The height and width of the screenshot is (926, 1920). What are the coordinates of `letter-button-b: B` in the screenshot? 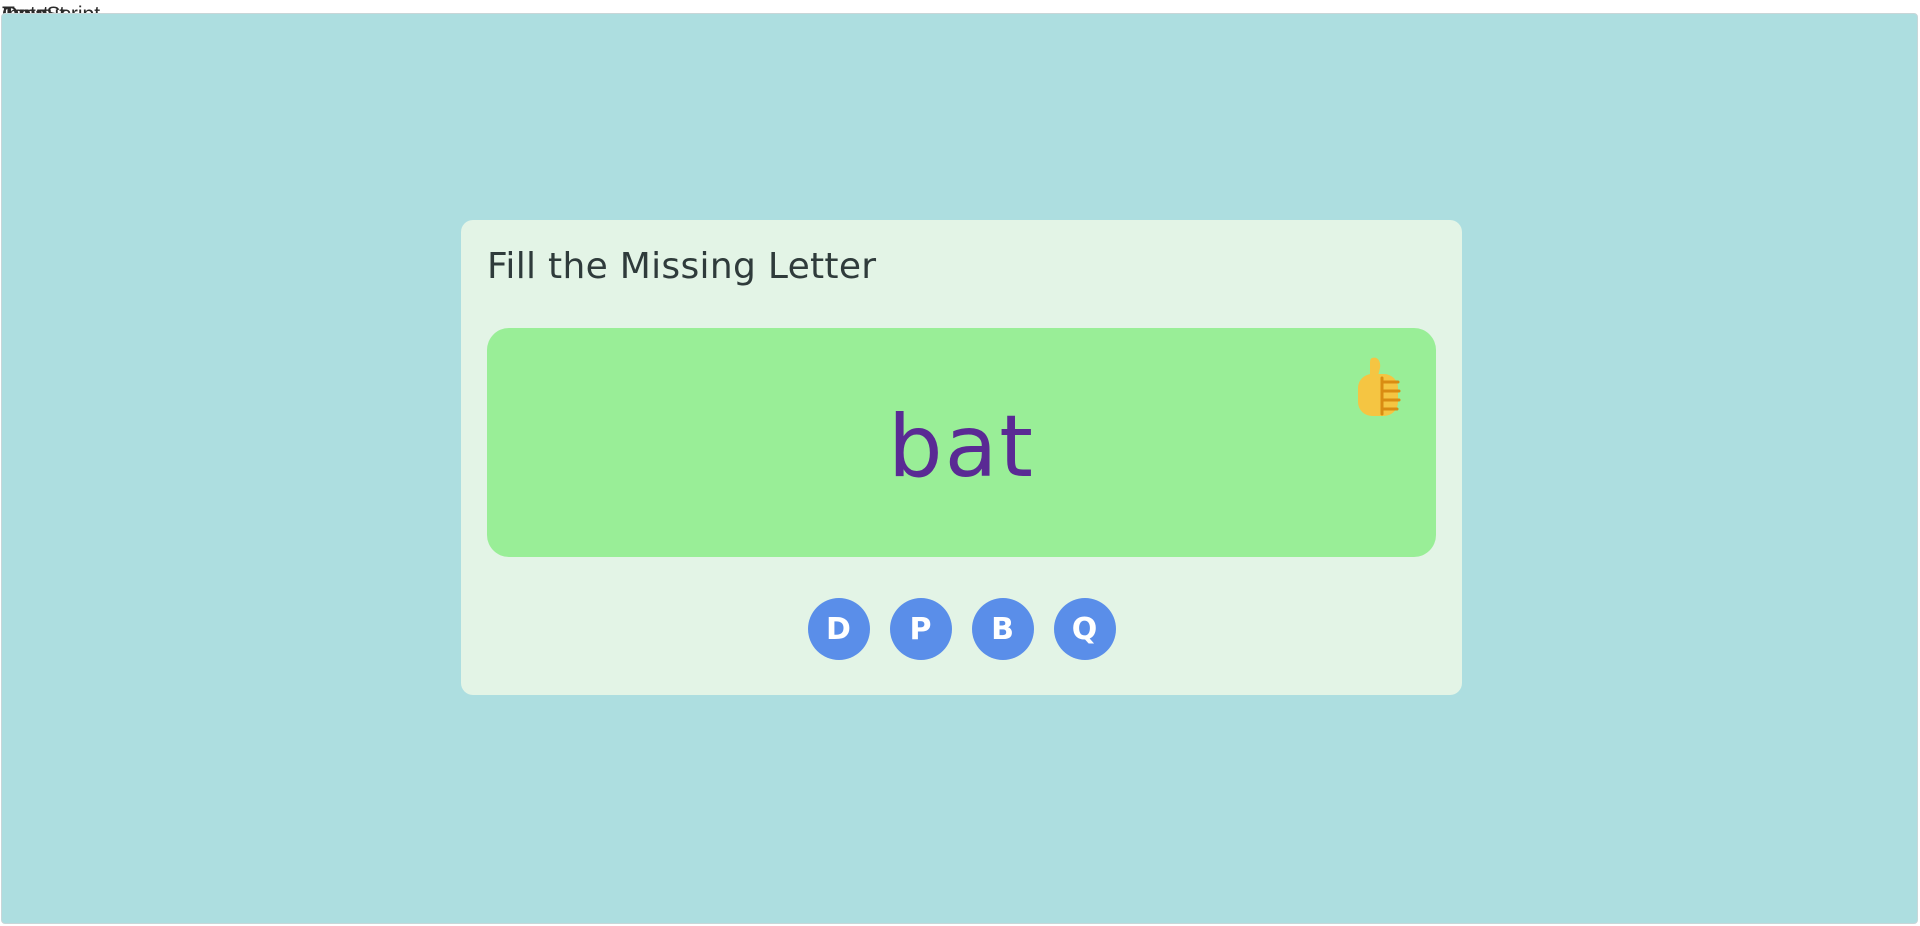 It's located at (1002, 629).